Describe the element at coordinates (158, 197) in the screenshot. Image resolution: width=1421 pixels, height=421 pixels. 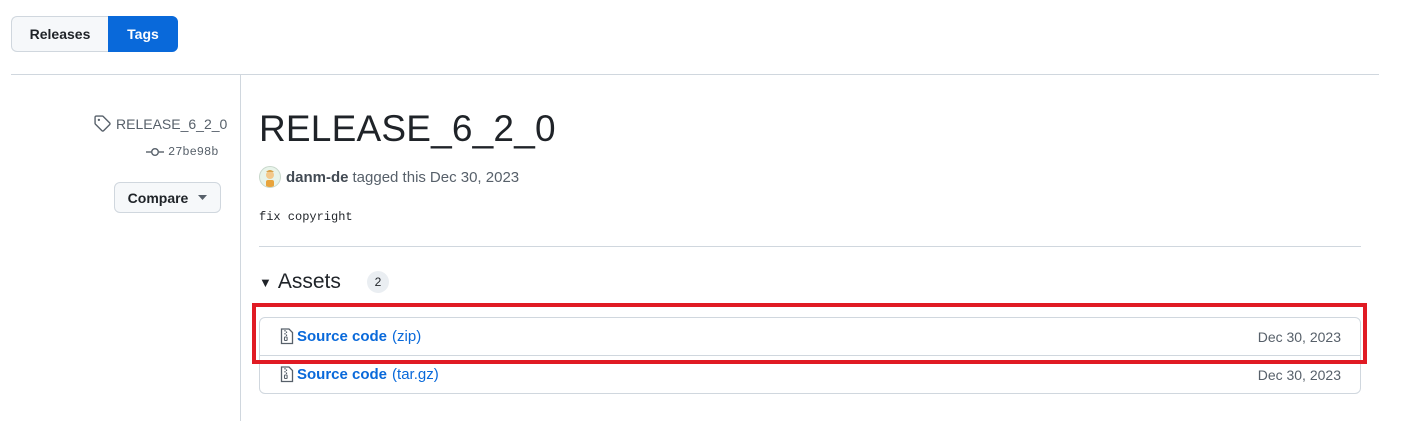
I see `compare-label: Compare` at that location.